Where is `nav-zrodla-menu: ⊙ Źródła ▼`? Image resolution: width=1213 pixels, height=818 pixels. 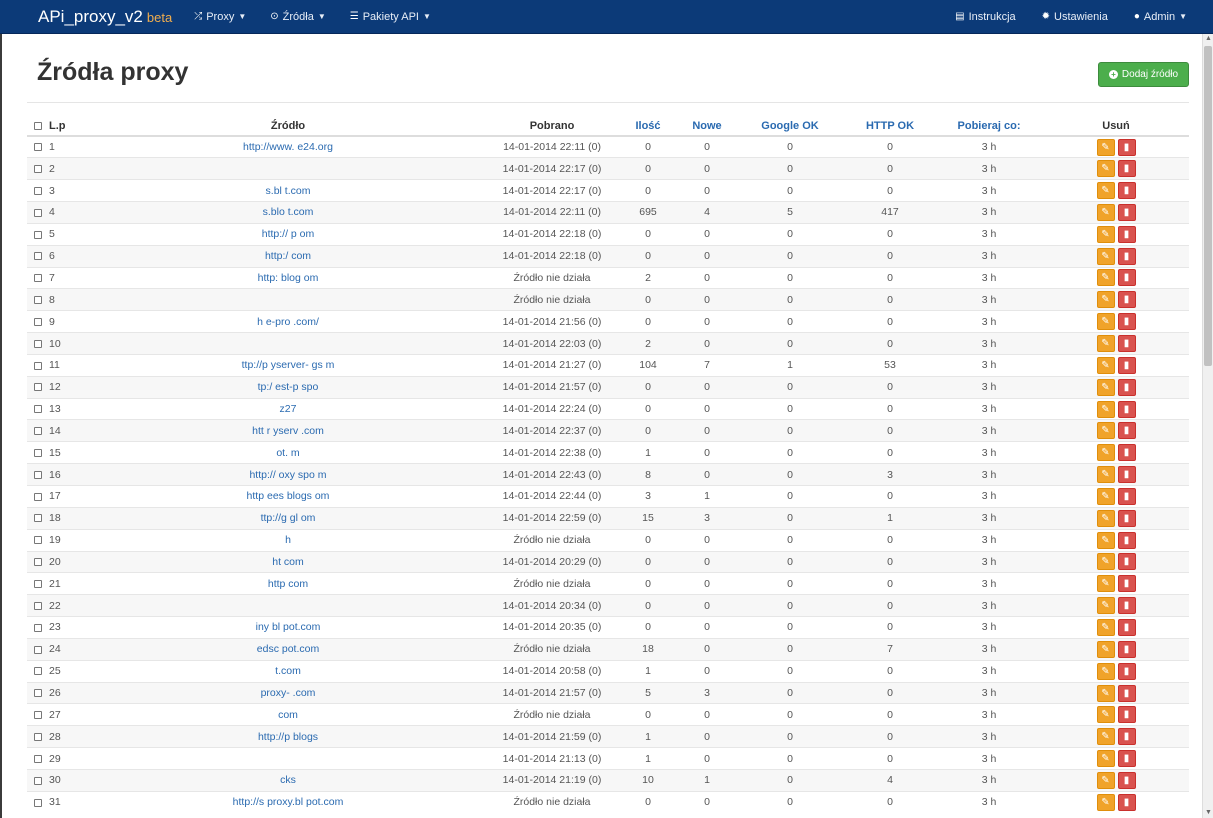 nav-zrodla-menu: ⊙ Źródła ▼ is located at coordinates (298, 17).